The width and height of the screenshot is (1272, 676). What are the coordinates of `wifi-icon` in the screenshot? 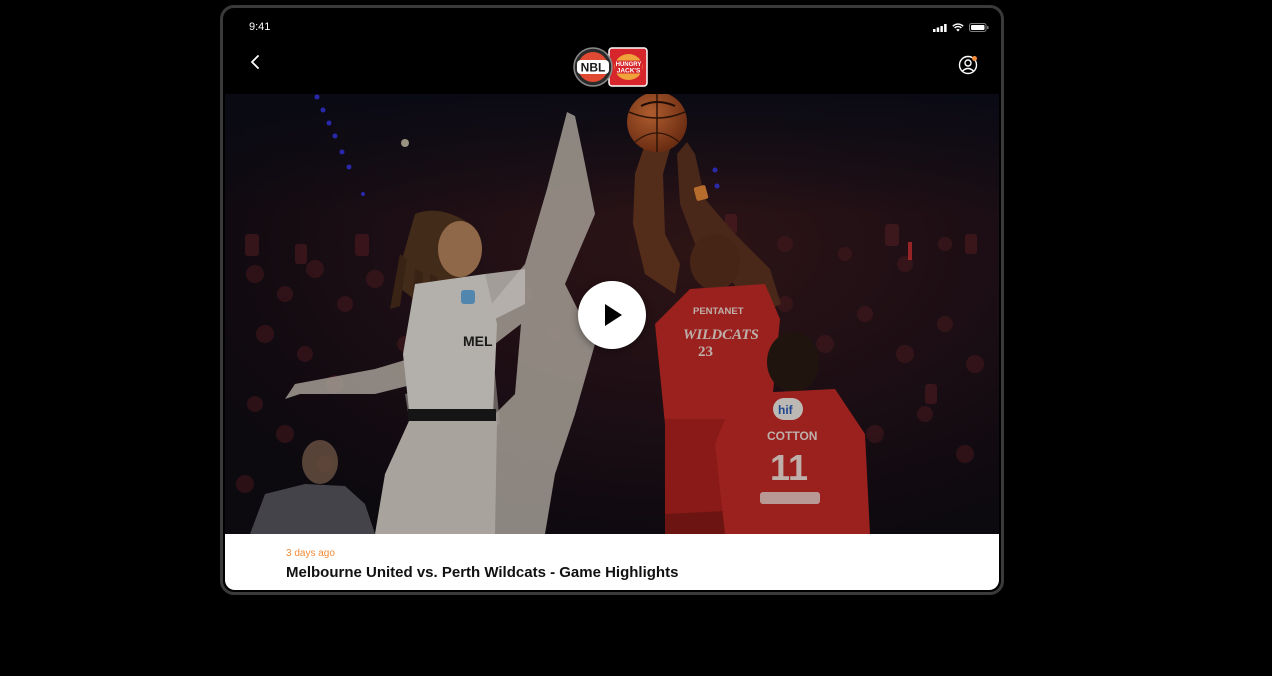 It's located at (958, 27).